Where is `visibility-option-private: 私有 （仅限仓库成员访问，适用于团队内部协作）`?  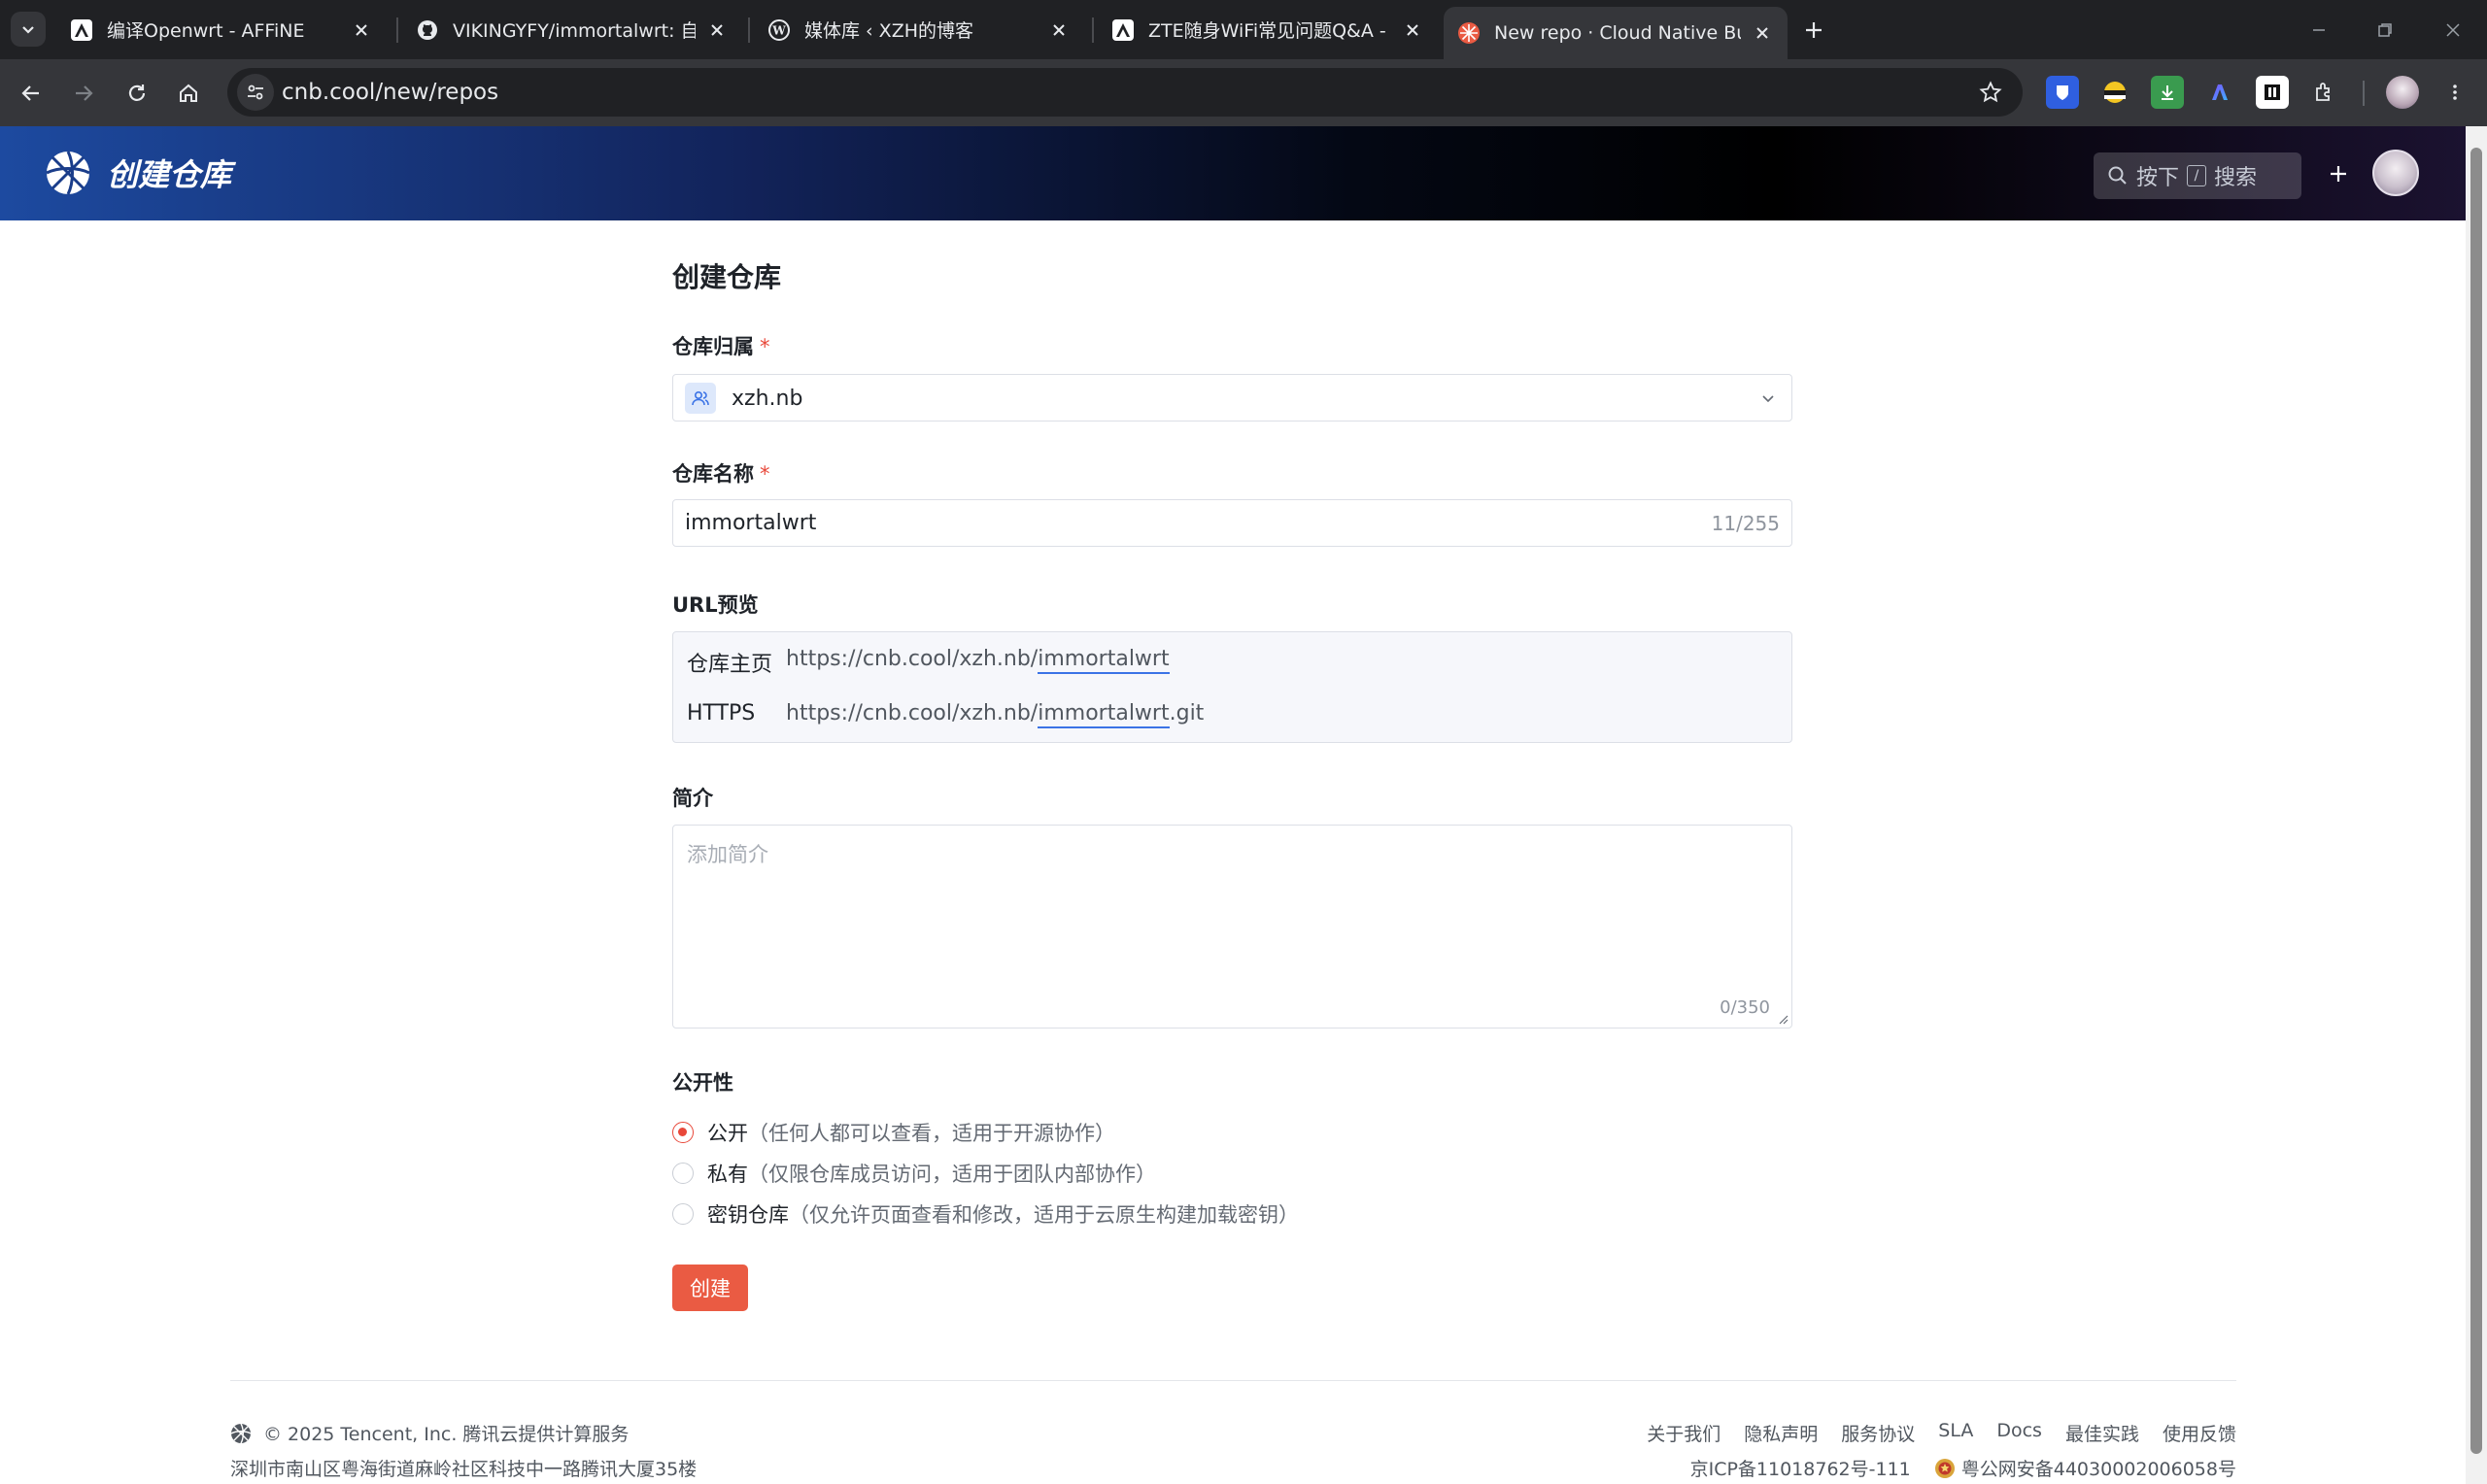
visibility-option-private: 私有 （仅限仓库成员访问，适用于团队内部协作） is located at coordinates (914, 1173).